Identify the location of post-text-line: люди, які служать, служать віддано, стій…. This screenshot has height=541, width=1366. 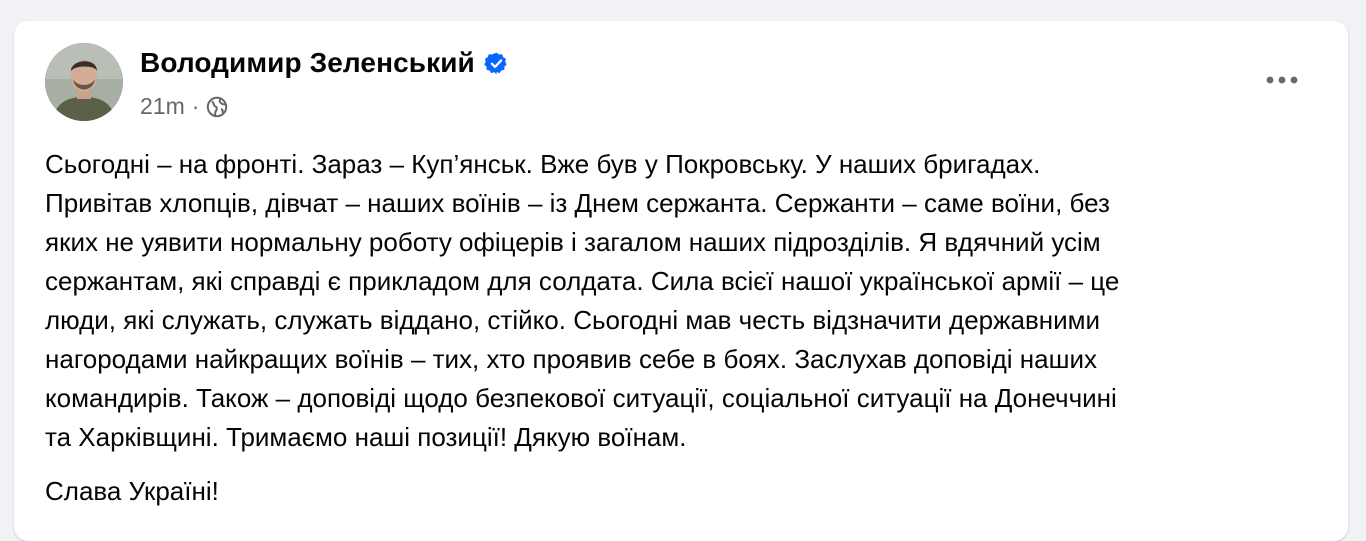
(573, 320).